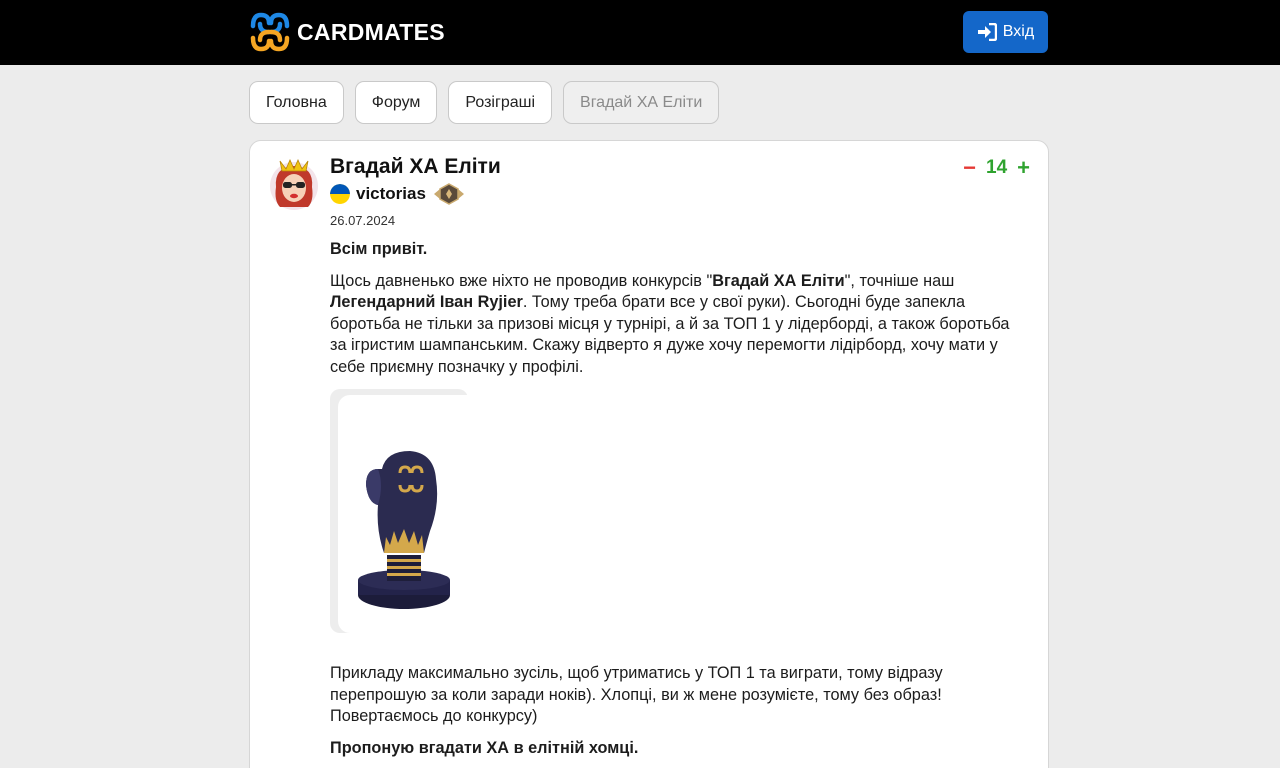  Describe the element at coordinates (640, 32) in the screenshot. I see `top-bar: CARDMATES Вхід` at that location.